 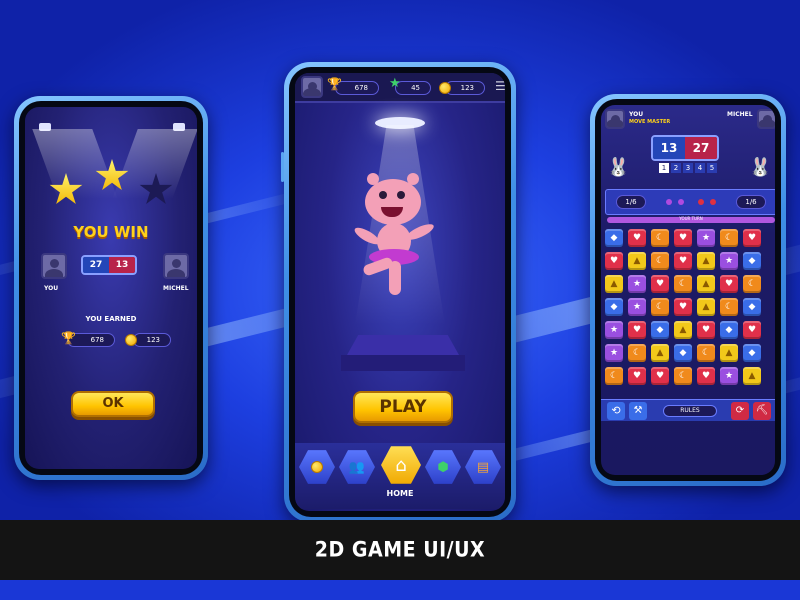 I want to click on round-3: 3, so click(x=688, y=168).